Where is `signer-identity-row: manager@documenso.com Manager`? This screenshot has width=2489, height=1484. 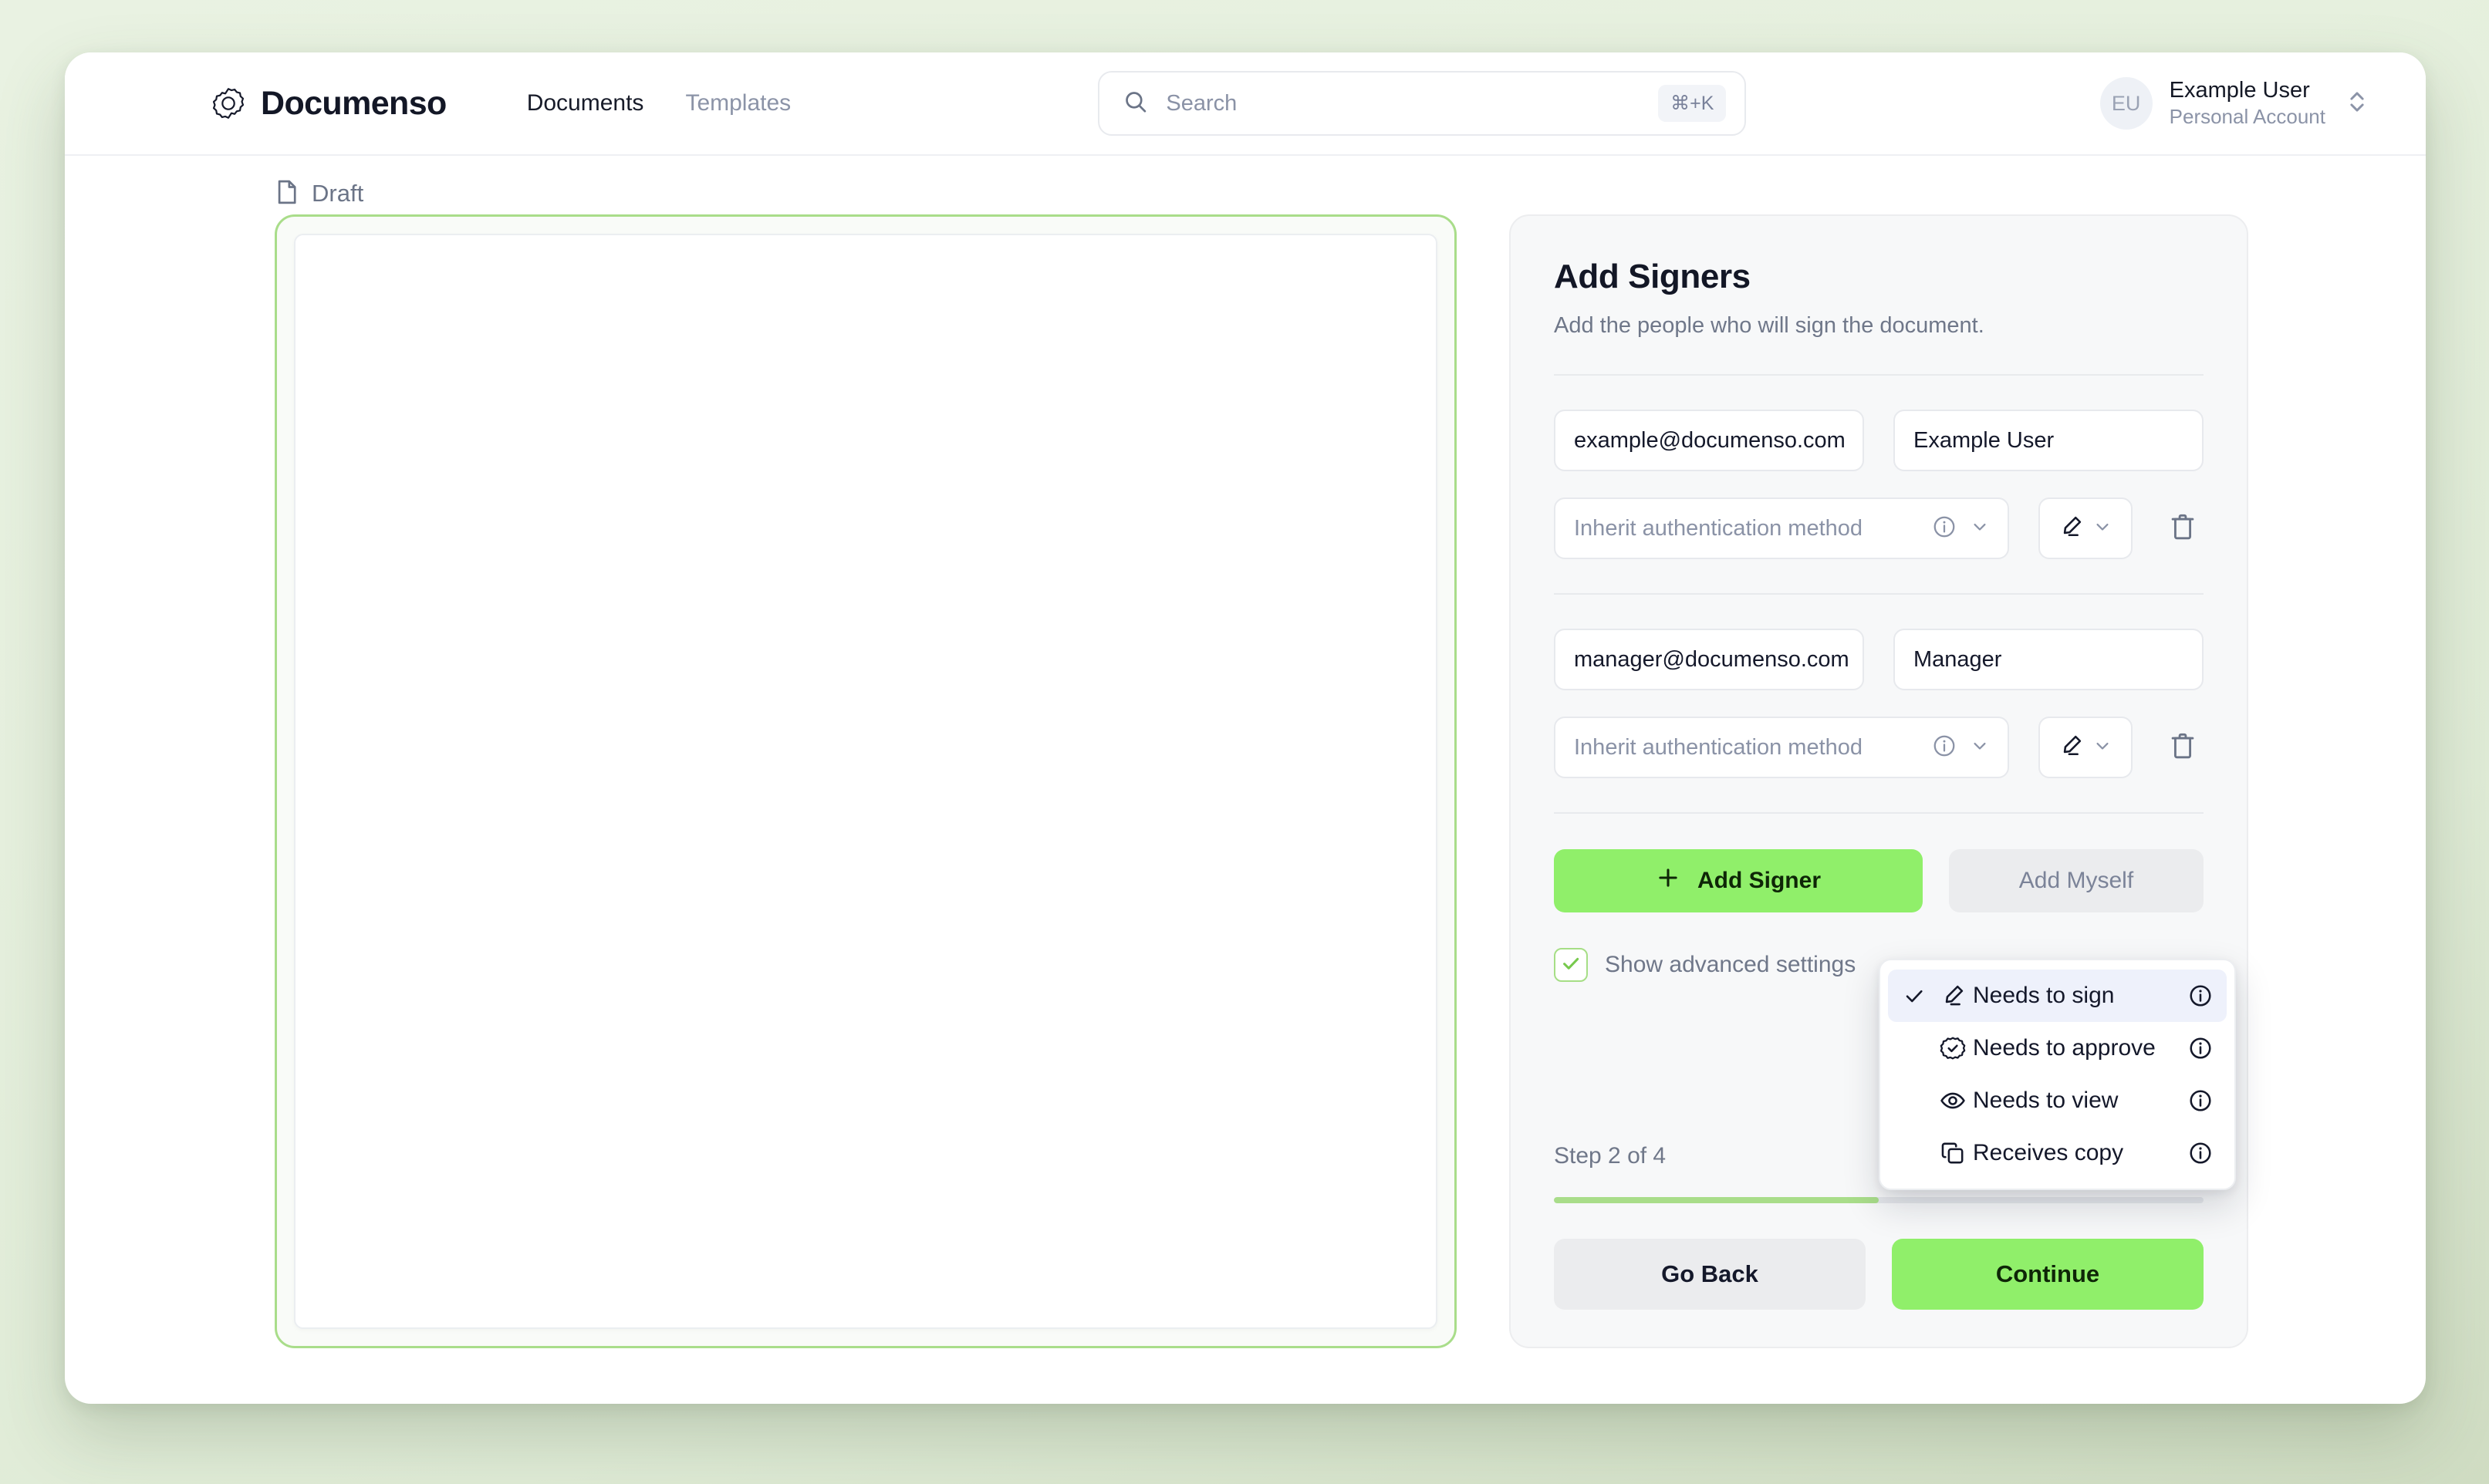
signer-identity-row: manager@documenso.com Manager is located at coordinates (1879, 659).